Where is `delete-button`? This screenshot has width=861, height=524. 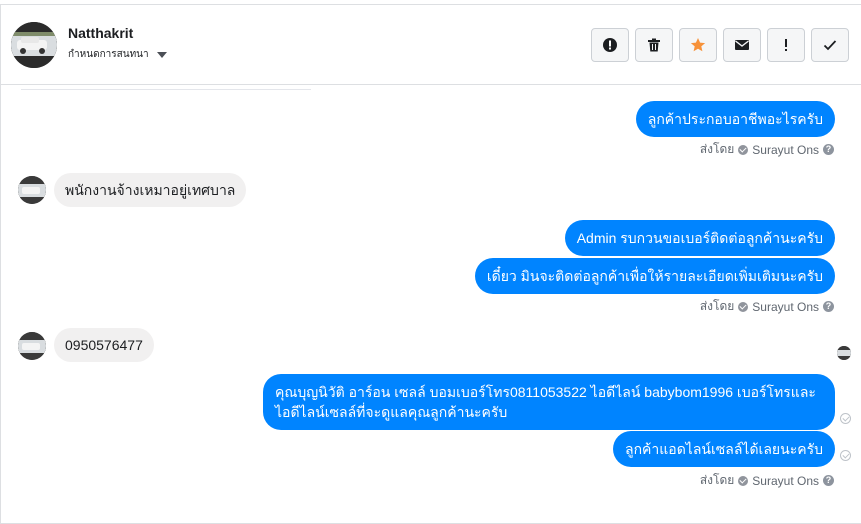 delete-button is located at coordinates (654, 45).